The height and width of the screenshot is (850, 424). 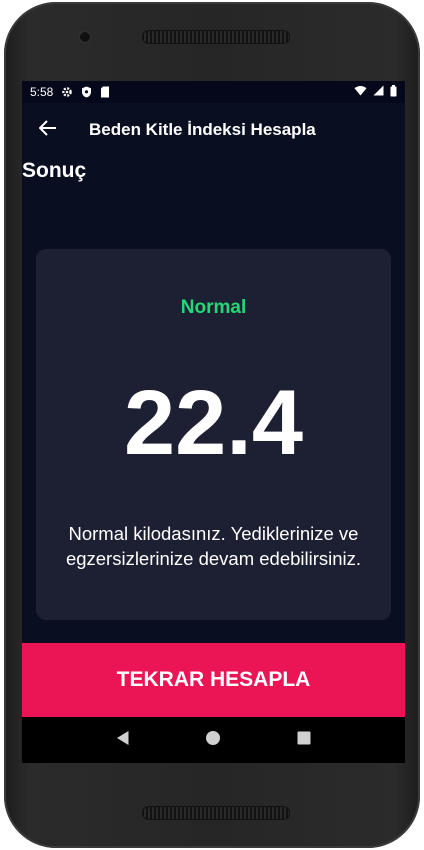 What do you see at coordinates (213, 680) in the screenshot?
I see `recalculate-button: TEKRAR HESAPLA` at bounding box center [213, 680].